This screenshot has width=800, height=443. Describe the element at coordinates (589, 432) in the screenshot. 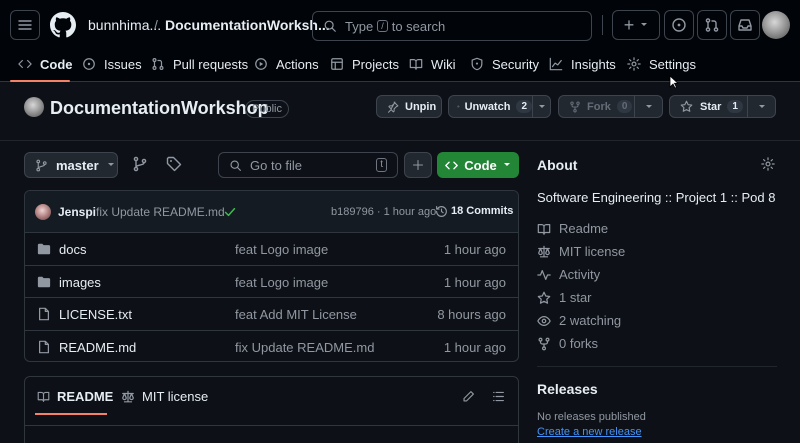

I see `create-release-link: Create a new release` at that location.